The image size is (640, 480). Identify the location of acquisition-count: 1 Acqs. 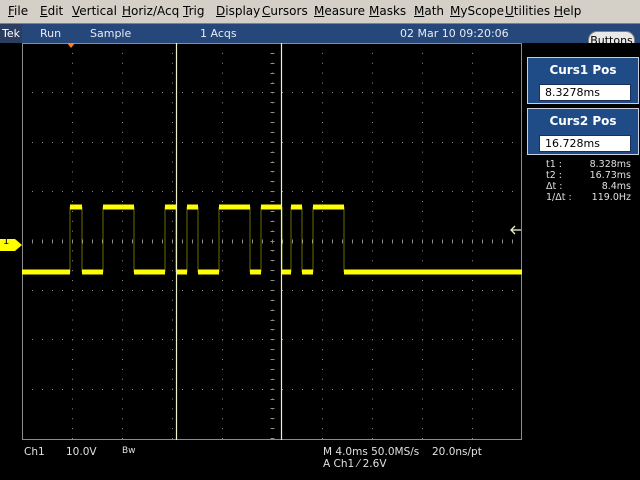
(218, 33).